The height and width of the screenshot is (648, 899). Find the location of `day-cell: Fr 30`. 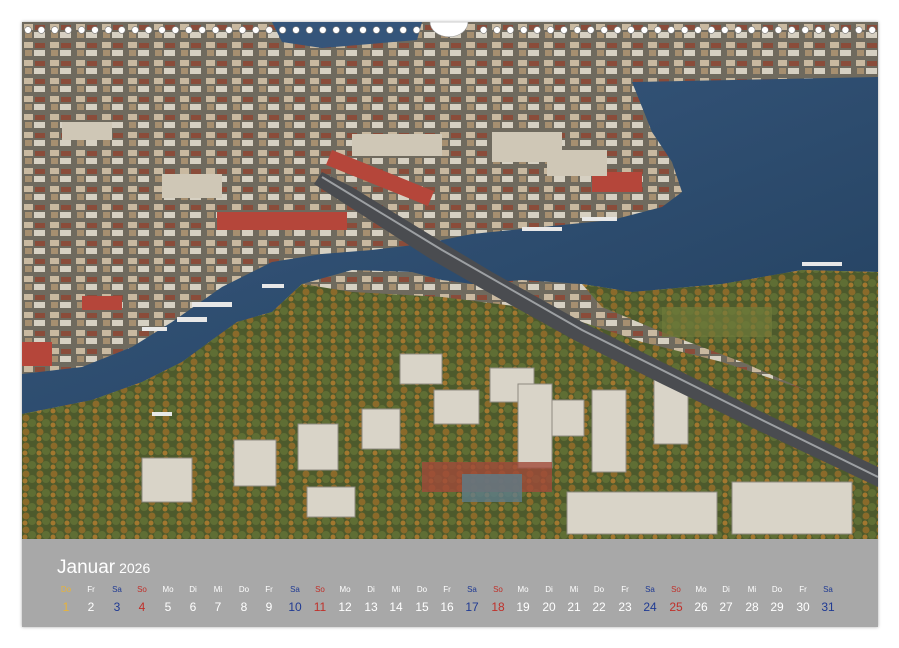

day-cell: Fr 30 is located at coordinates (803, 599).